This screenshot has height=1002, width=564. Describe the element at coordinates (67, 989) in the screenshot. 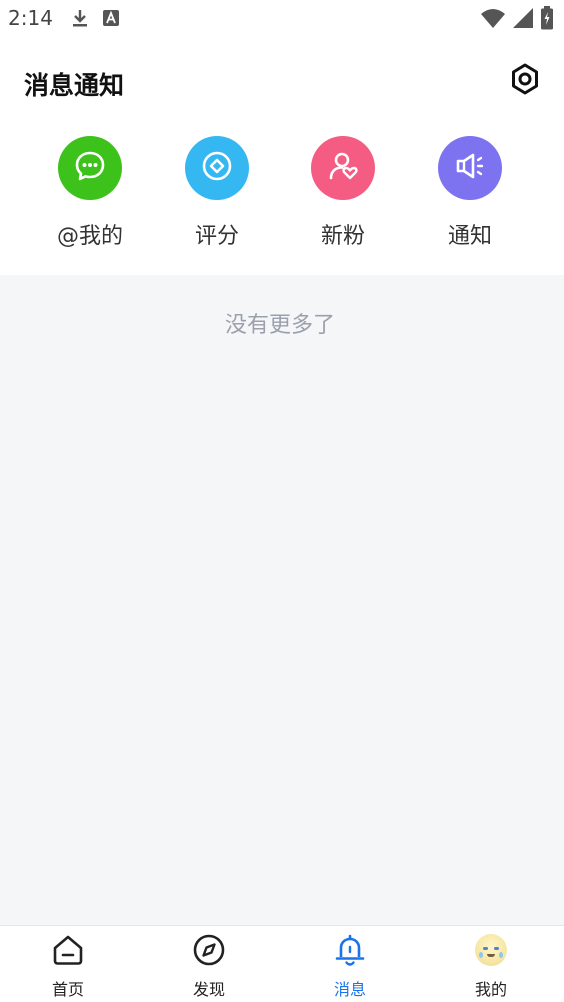

I see `nav-label-home: 首页` at that location.